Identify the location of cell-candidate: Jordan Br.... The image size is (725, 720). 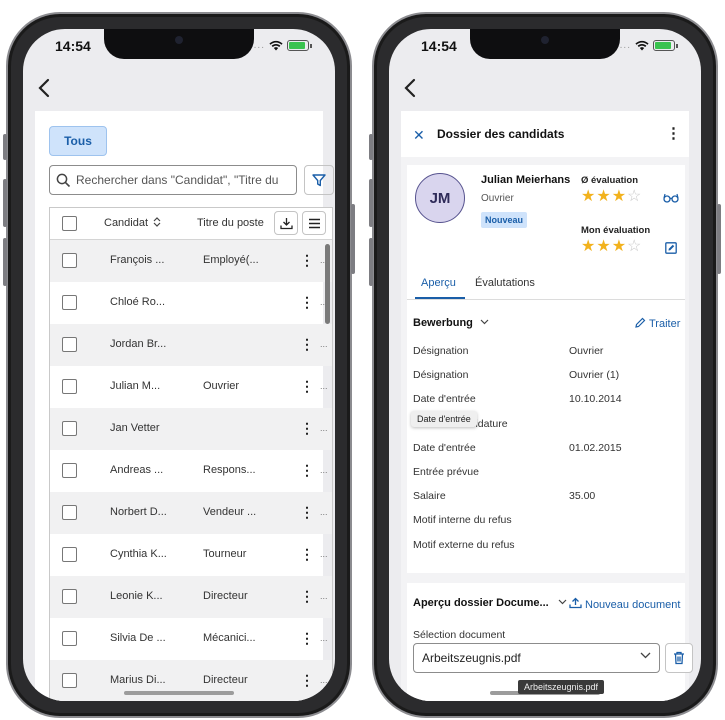
(138, 344).